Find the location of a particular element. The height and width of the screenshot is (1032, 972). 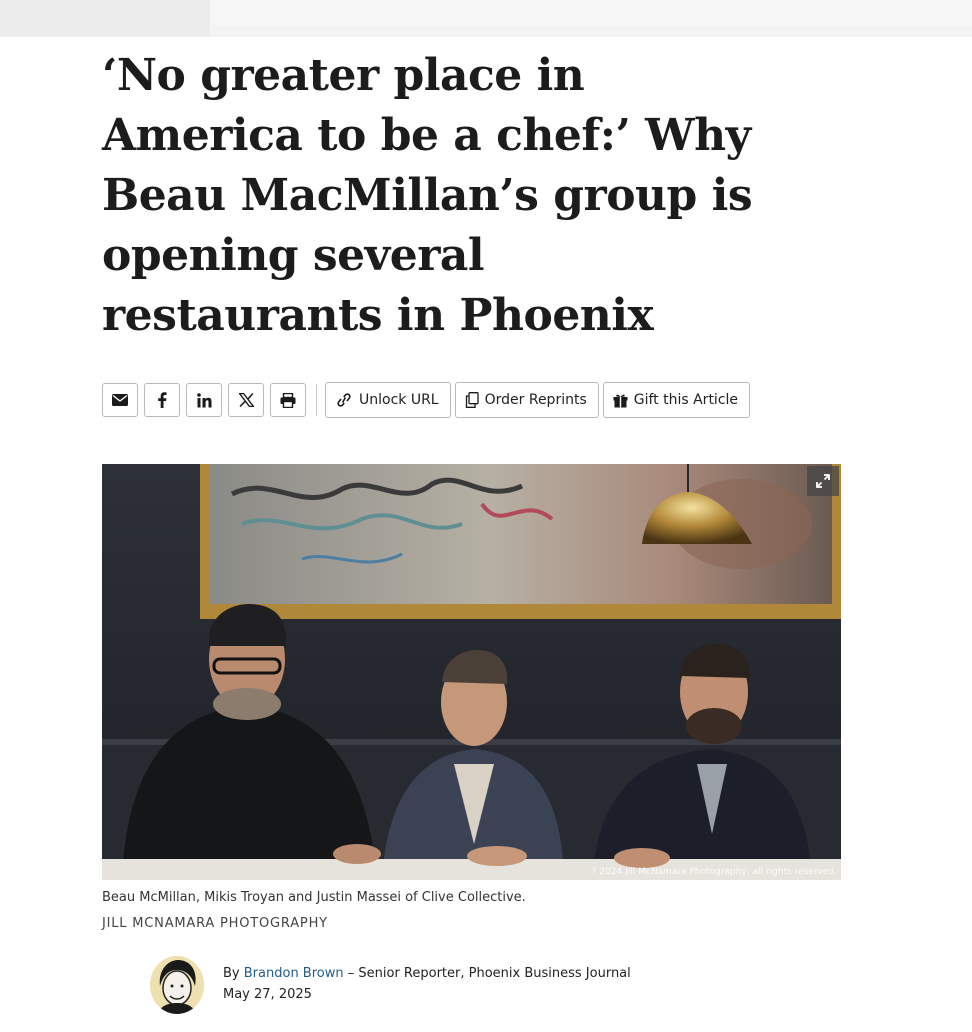

author-avatar is located at coordinates (177, 985).